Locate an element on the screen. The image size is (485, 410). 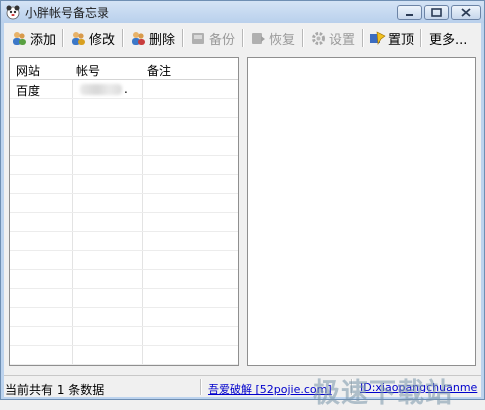
record-count-text: 当前共有 1 条数据 is located at coordinates (55, 390).